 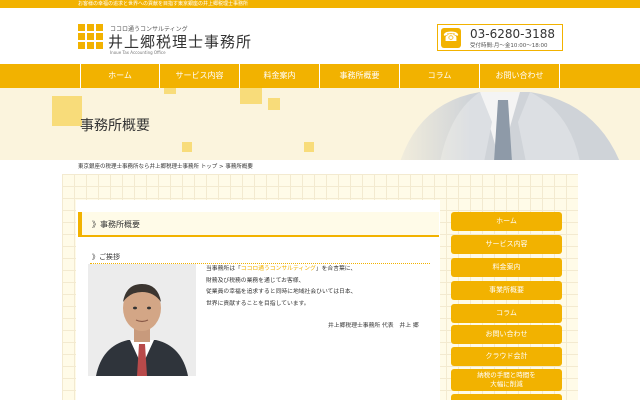 I want to click on businessman-image, so click(x=510, y=124).